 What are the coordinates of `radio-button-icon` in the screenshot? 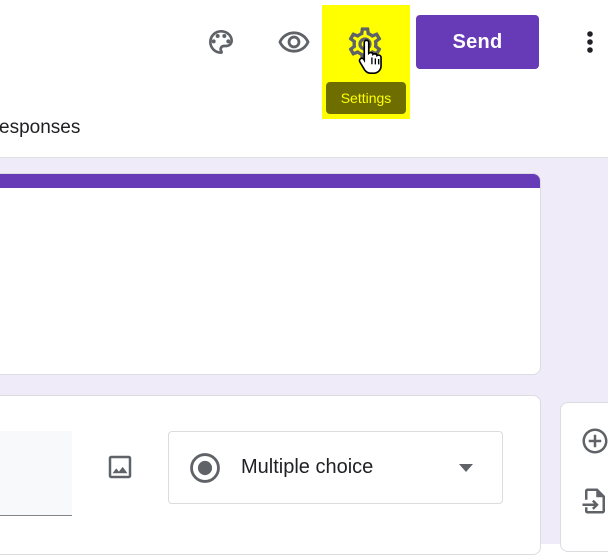 It's located at (205, 468).